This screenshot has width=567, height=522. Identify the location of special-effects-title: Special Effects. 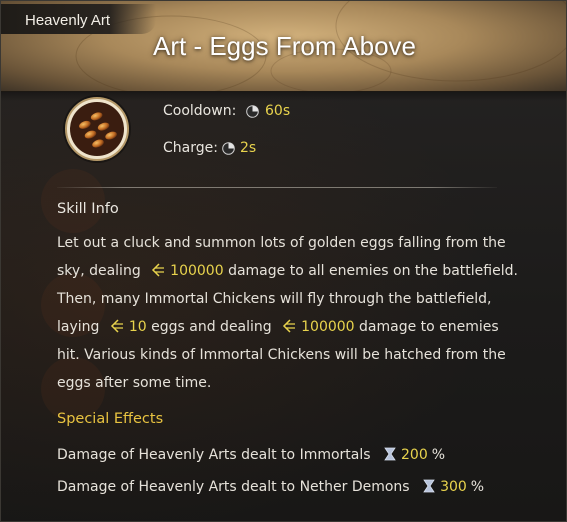
(110, 419).